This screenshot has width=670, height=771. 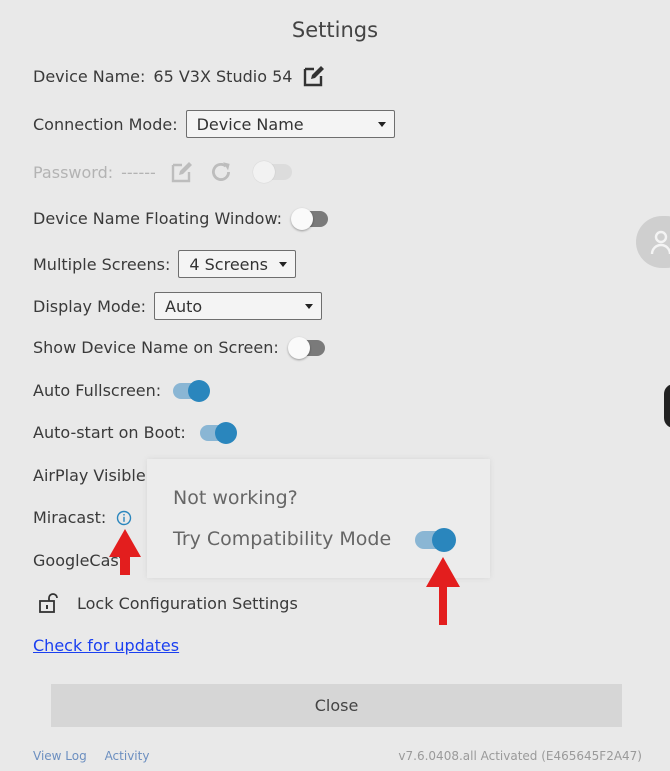 I want to click on auto-start-row: Auto-start on Boot:, so click(x=135, y=432).